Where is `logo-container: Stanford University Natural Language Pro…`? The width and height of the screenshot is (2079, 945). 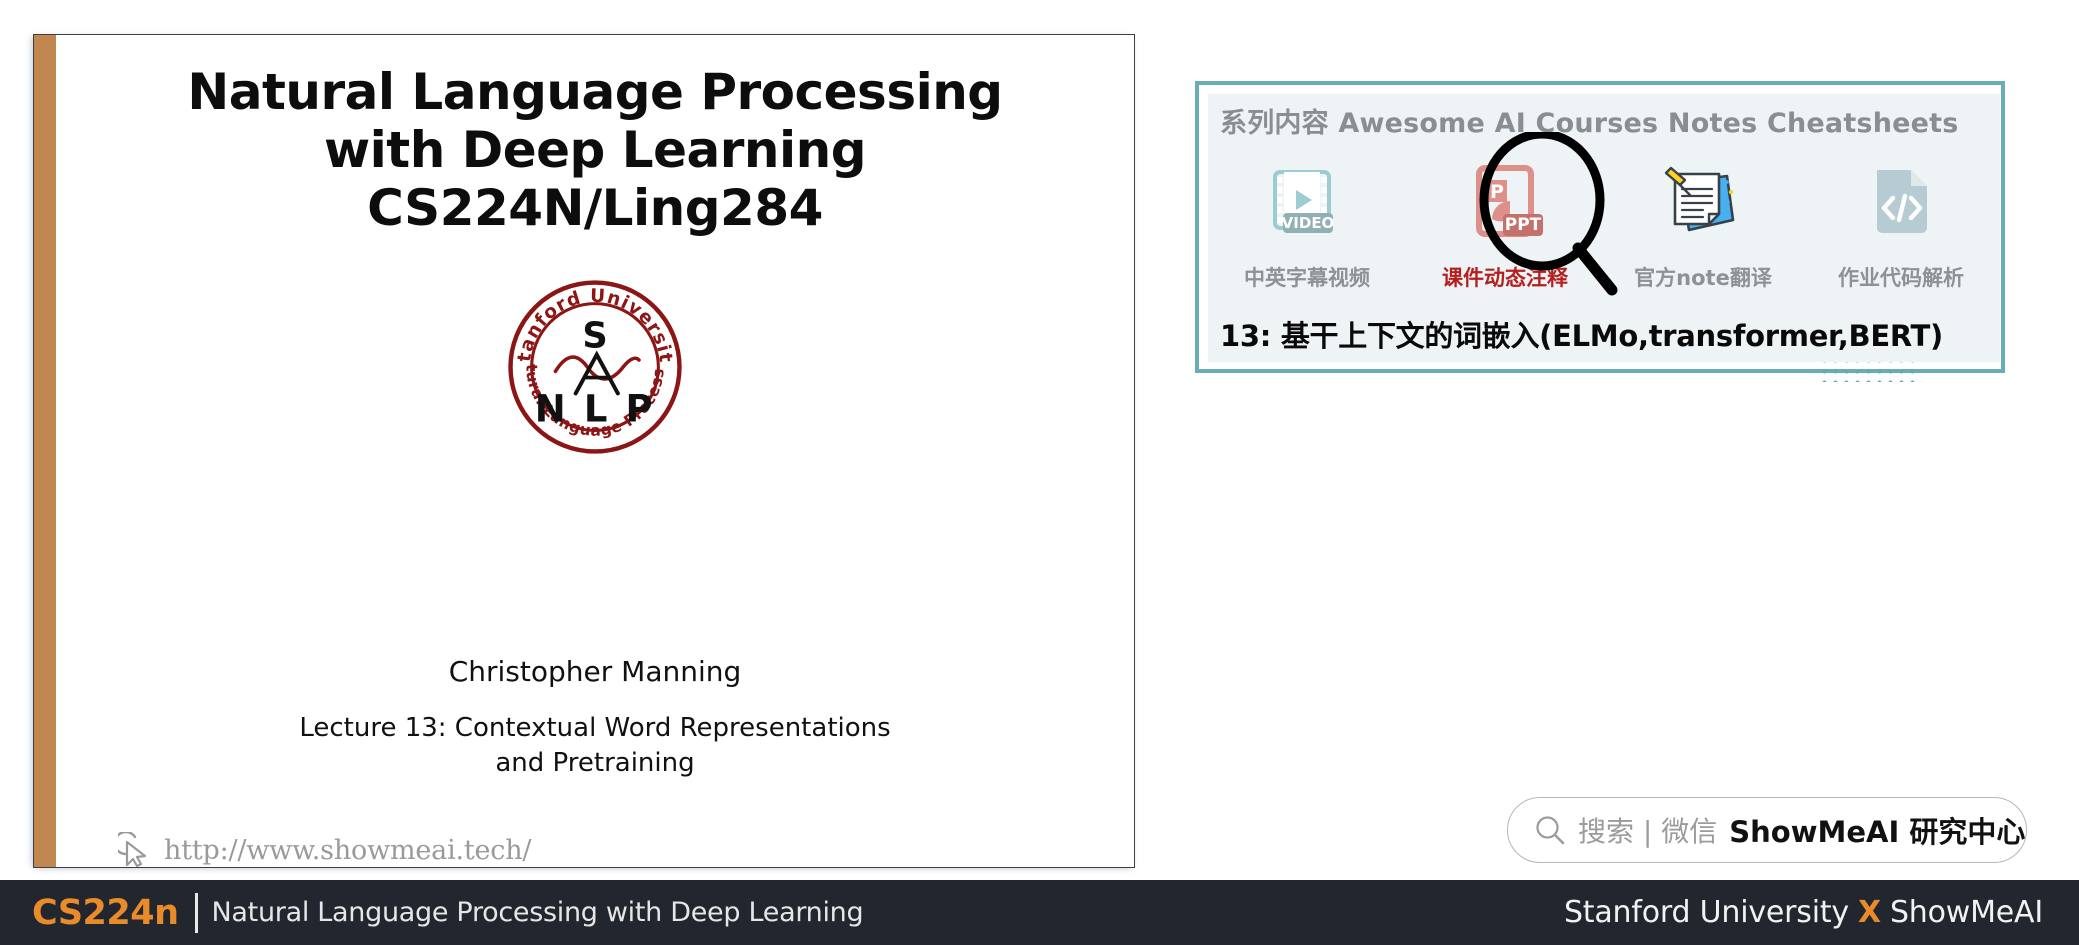
logo-container: Stanford University Natural Language Pro… is located at coordinates (595, 367).